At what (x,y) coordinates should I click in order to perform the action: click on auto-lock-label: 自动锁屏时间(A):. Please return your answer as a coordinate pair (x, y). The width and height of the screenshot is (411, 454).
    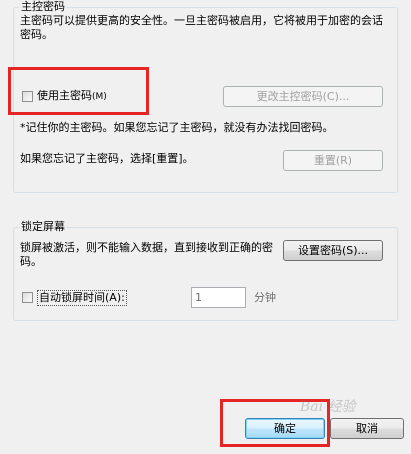
    Looking at the image, I should click on (82, 298).